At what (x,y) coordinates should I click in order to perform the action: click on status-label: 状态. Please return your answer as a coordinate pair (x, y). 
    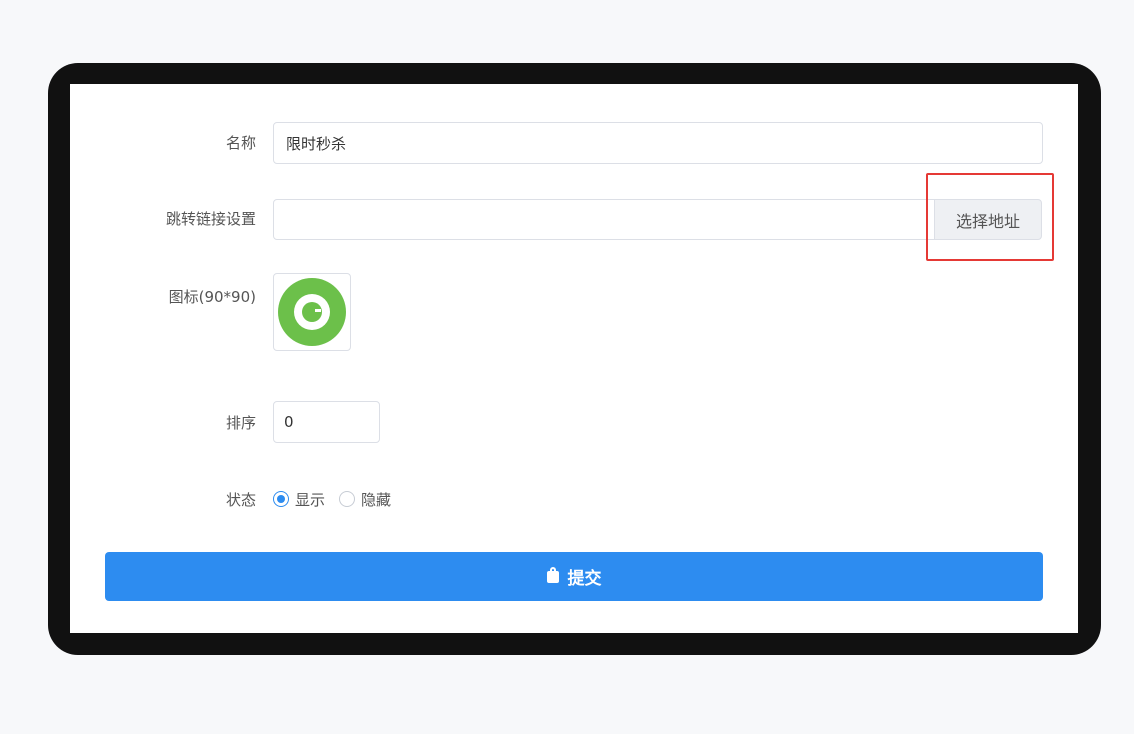
    Looking at the image, I should click on (240, 500).